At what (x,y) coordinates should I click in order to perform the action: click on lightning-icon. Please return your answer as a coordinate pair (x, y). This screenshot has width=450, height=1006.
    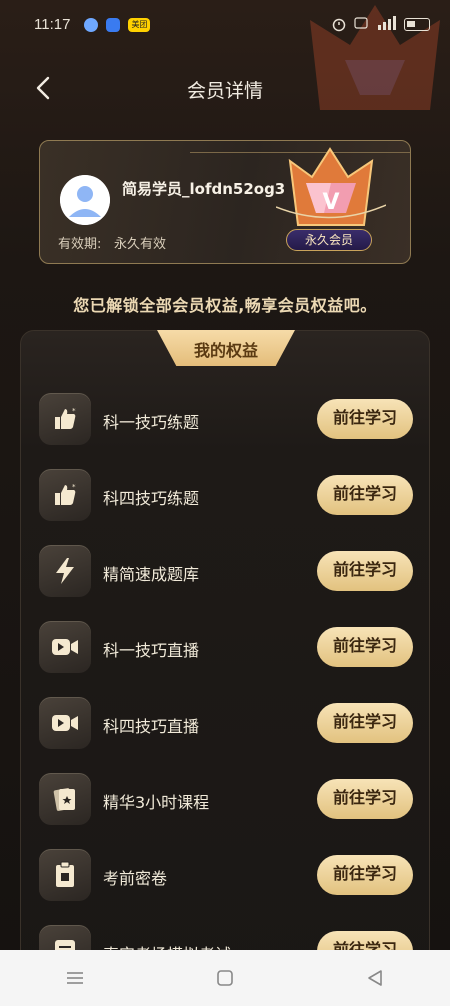
    Looking at the image, I should click on (65, 571).